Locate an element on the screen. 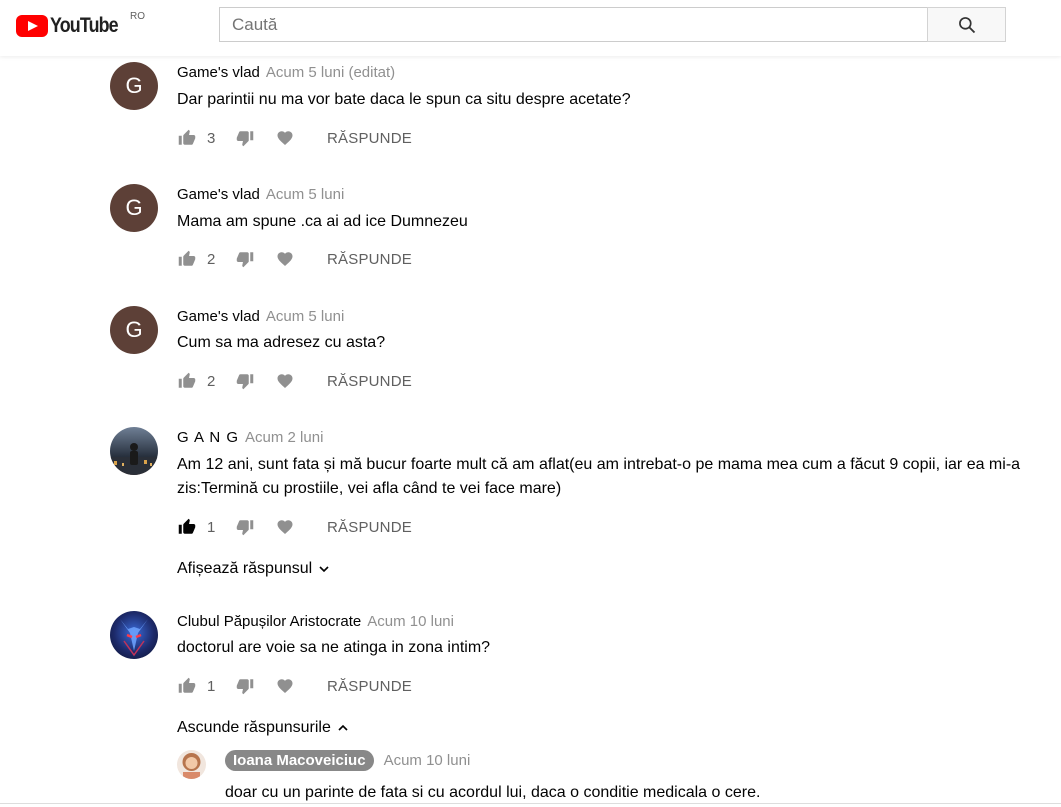 The image size is (1061, 807). masthead: YouTube RO is located at coordinates (530, 28).